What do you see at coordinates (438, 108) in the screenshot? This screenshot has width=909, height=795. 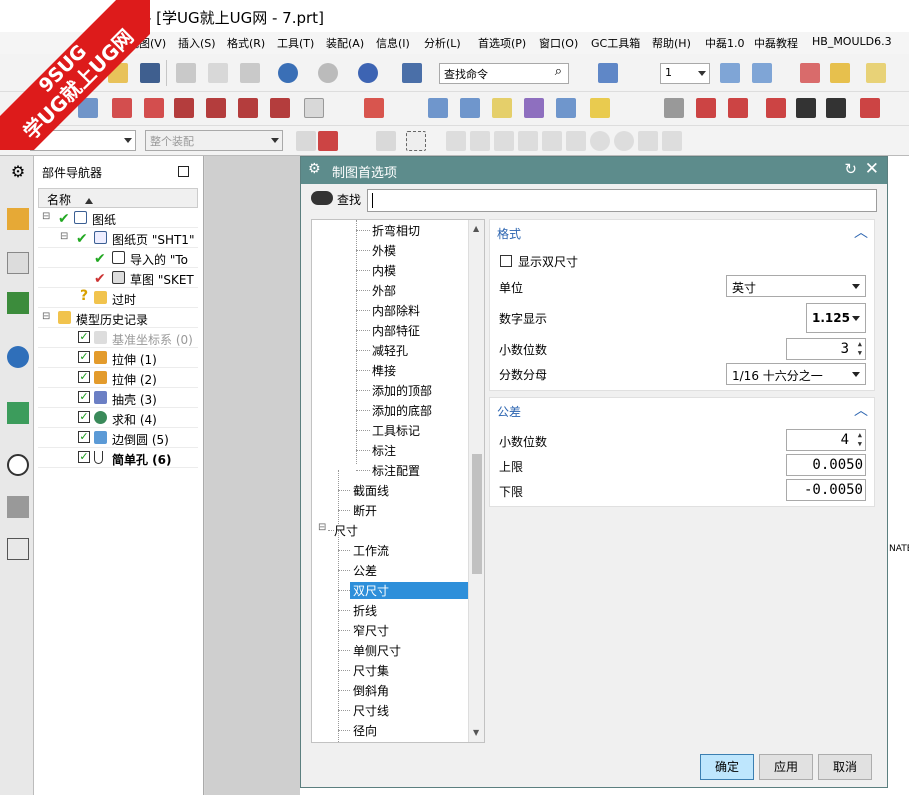 I see `note-icon` at bounding box center [438, 108].